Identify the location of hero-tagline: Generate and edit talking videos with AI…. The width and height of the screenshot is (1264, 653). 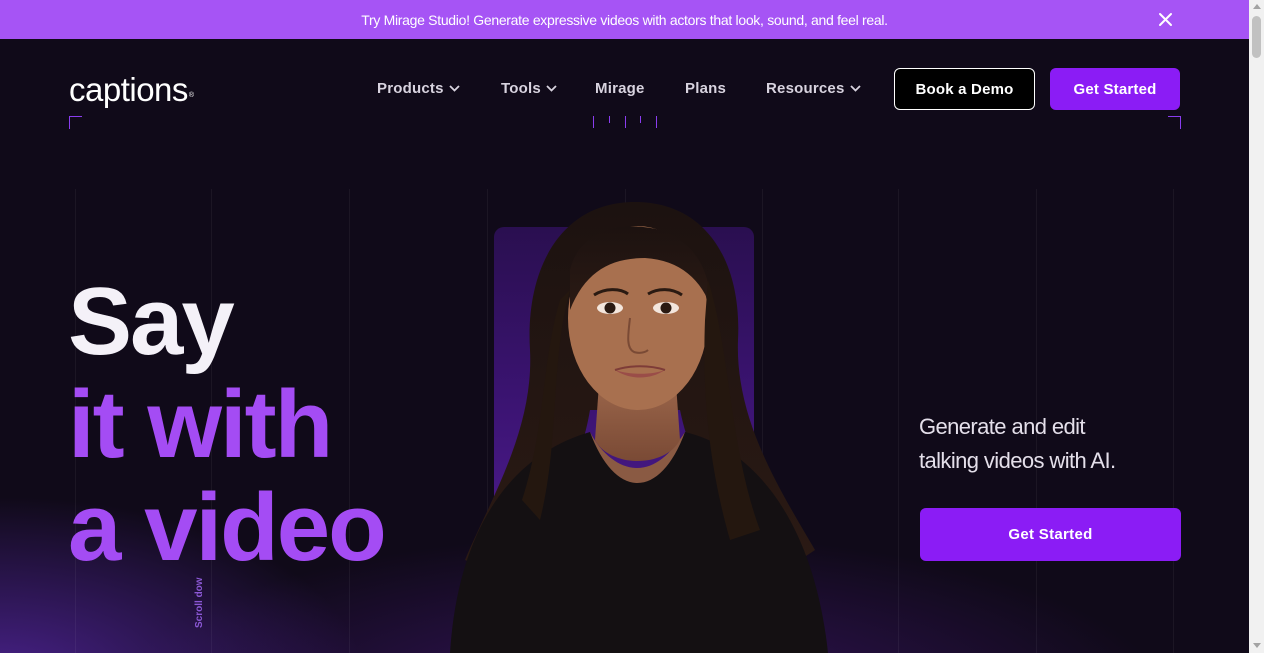
(1049, 444).